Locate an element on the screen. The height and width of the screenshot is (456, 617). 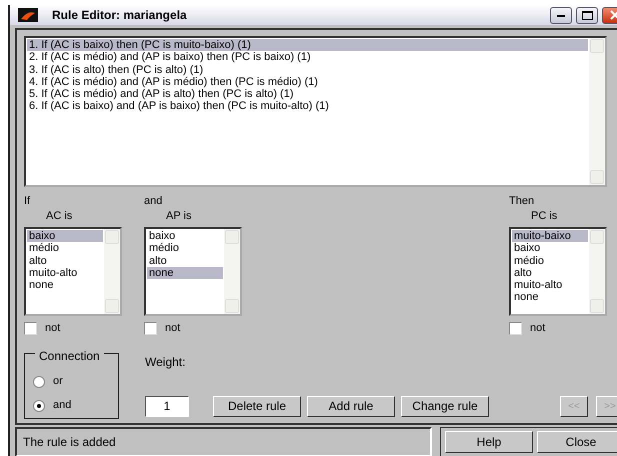
window-title: Rule Editor: mariangela is located at coordinates (119, 15).